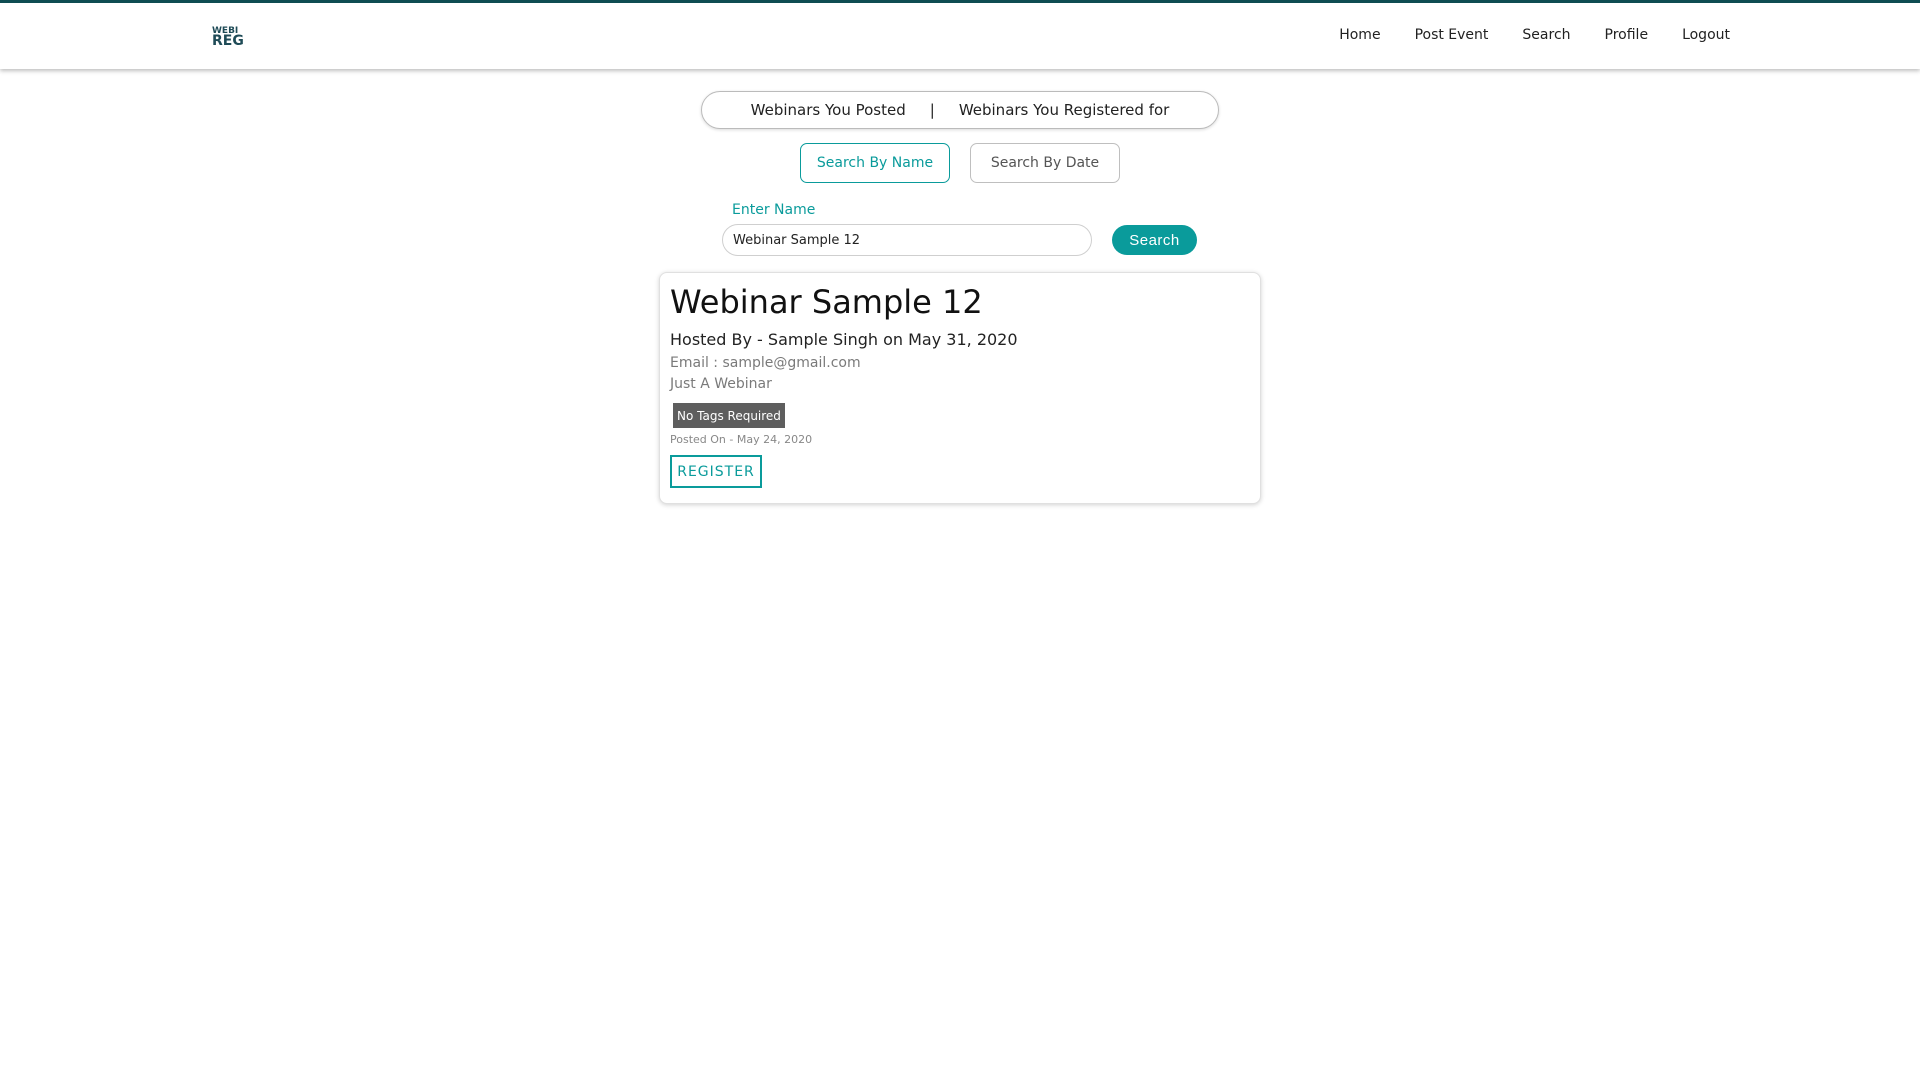  I want to click on register-button: REGISTER, so click(716, 471).